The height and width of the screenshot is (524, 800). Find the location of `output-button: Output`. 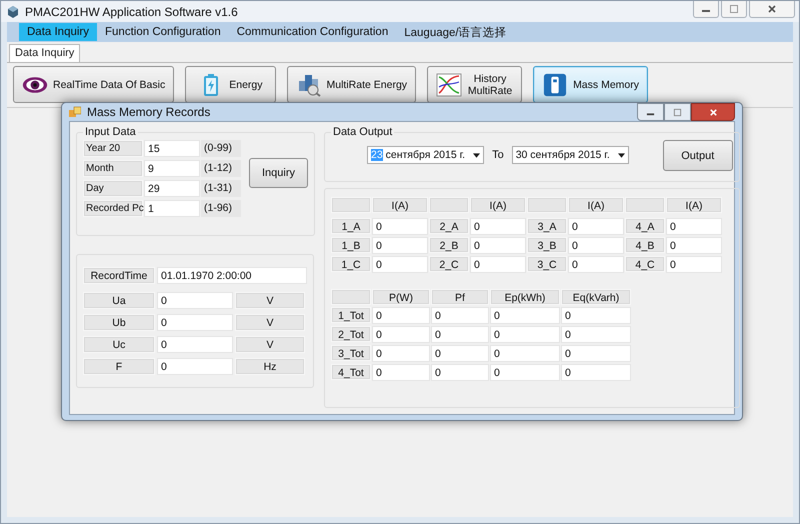

output-button: Output is located at coordinates (697, 155).